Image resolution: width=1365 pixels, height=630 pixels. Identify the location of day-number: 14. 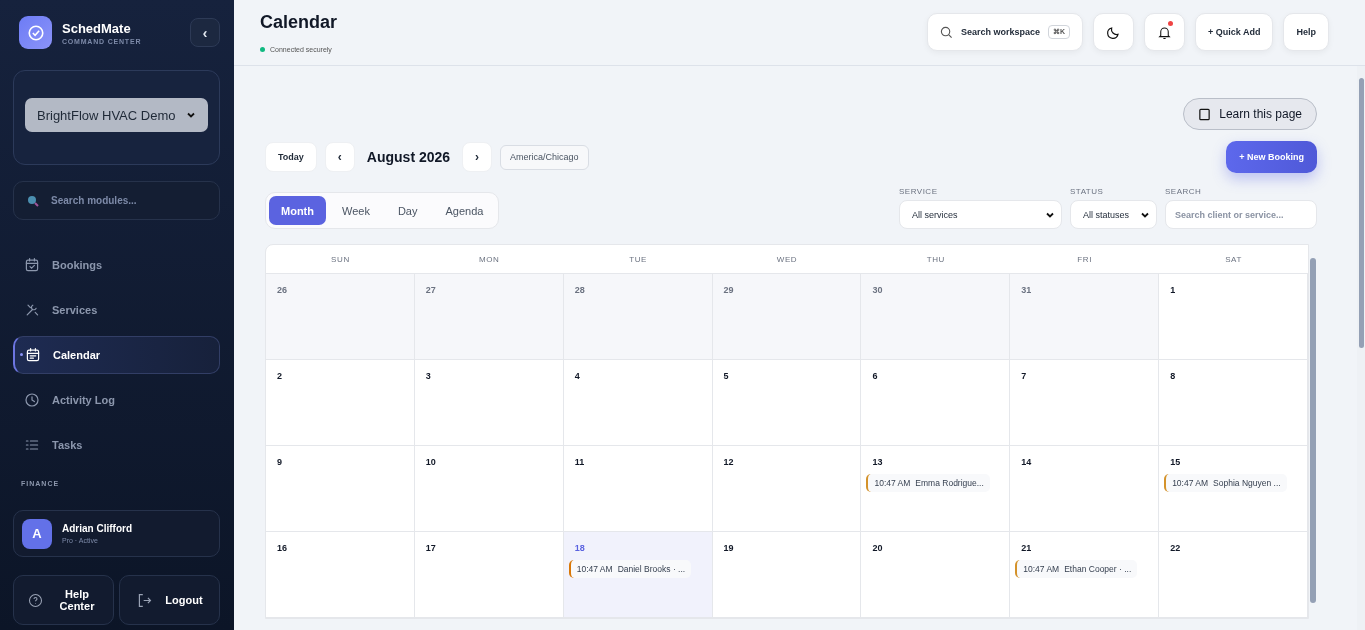
(1027, 462).